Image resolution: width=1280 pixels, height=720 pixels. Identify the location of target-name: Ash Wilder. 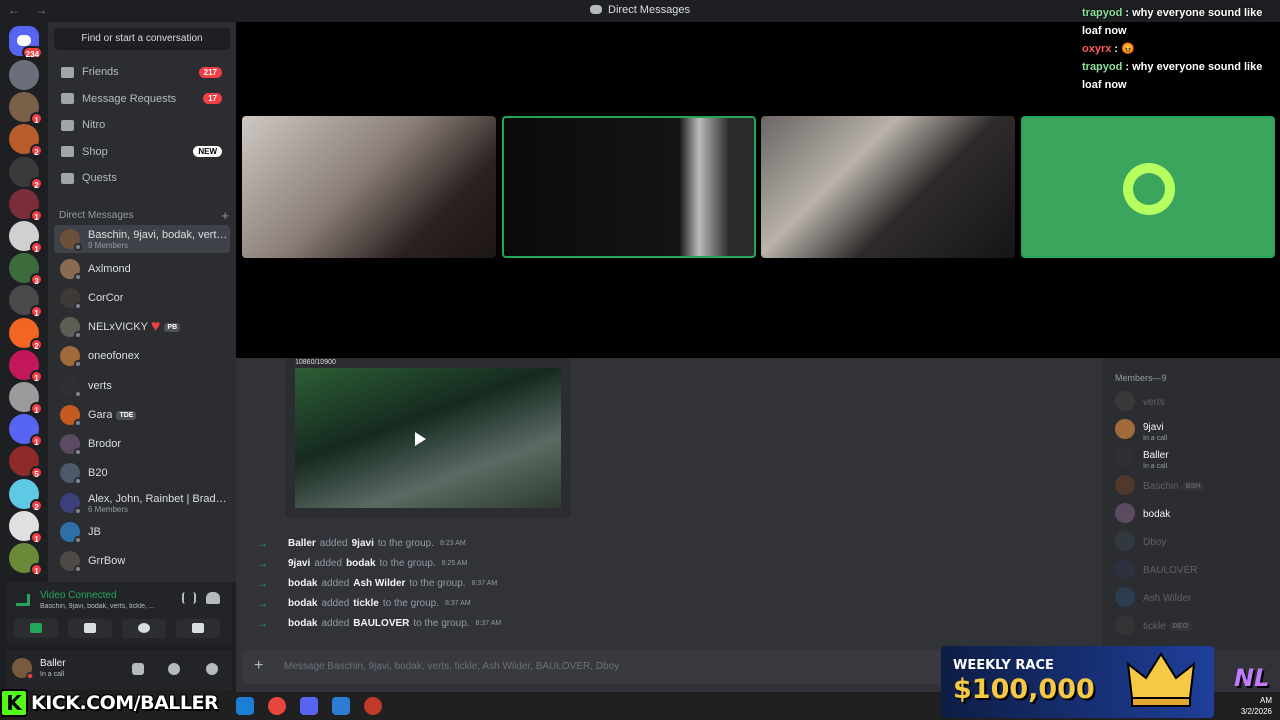
(379, 583).